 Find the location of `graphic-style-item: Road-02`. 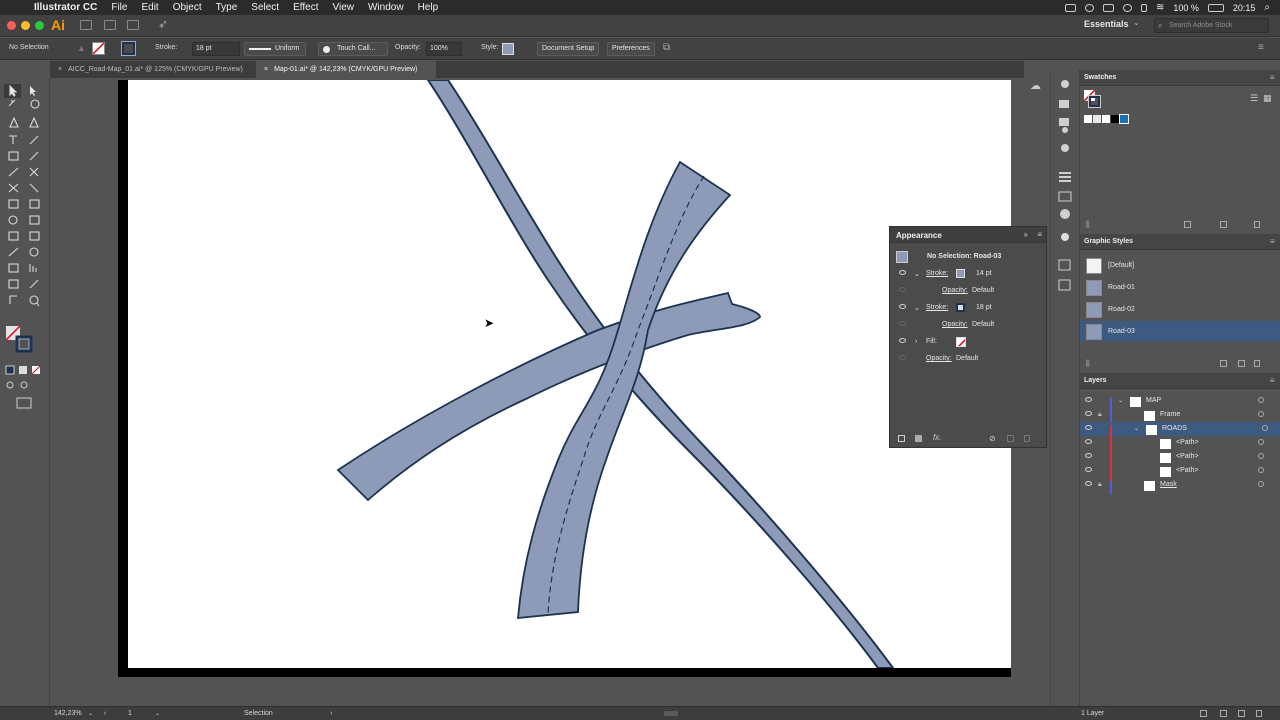

graphic-style-item: Road-02 is located at coordinates (1178, 309).